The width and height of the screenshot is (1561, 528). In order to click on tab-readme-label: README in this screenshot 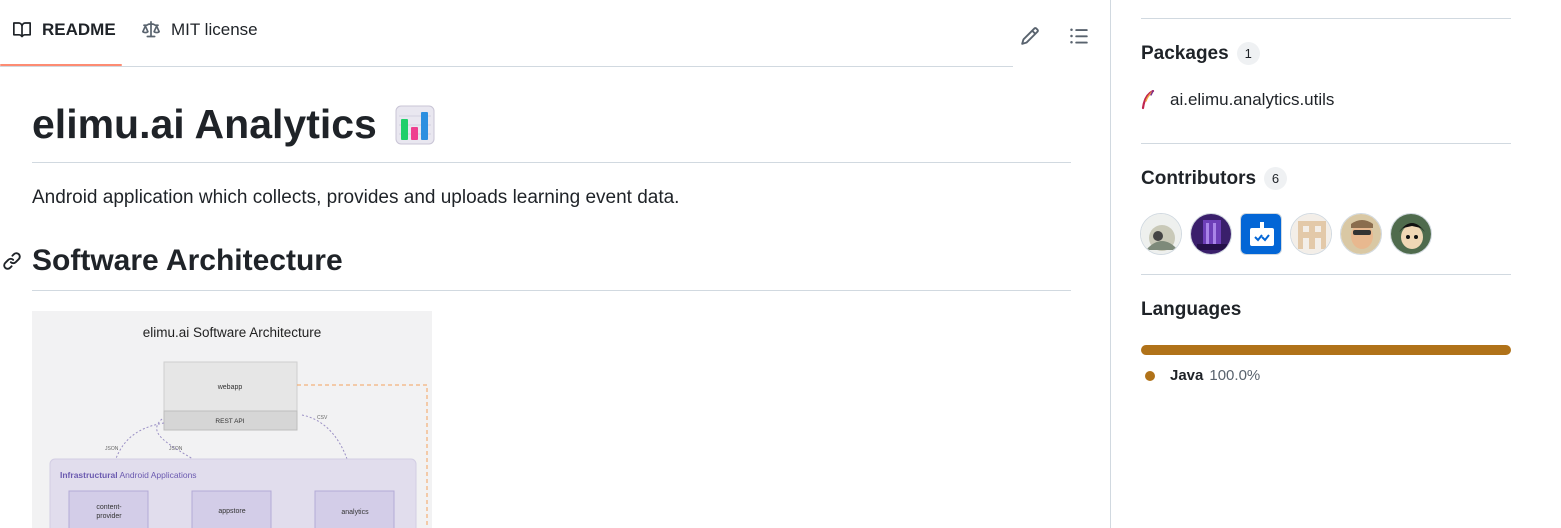, I will do `click(79, 29)`.